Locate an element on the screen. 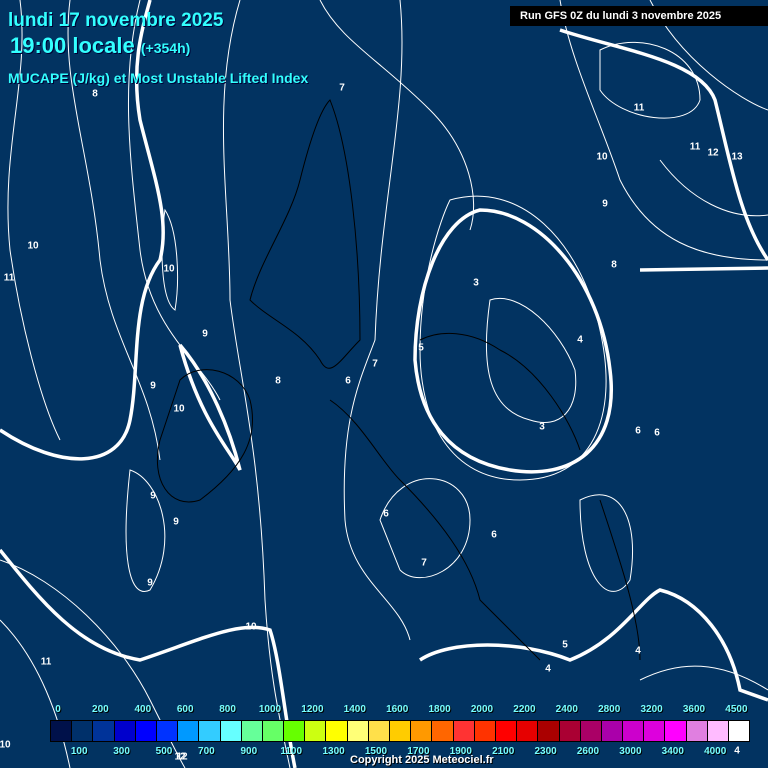 This screenshot has height=768, width=768. colorbar-tick-bottom: 2600 is located at coordinates (588, 751).